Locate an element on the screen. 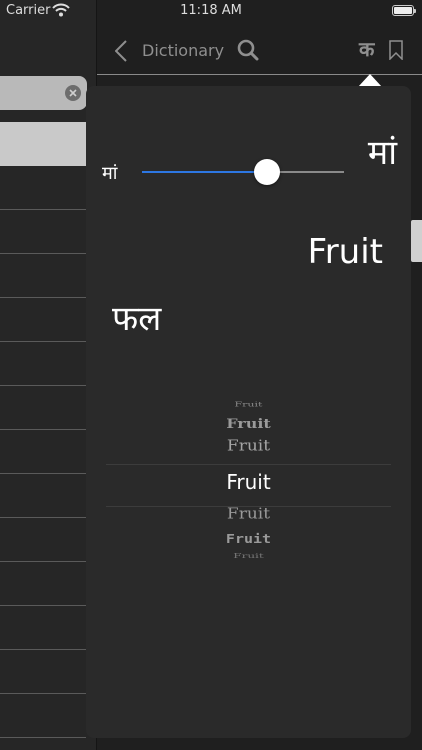 The height and width of the screenshot is (750, 422). list-item-selected is located at coordinates (43, 144).